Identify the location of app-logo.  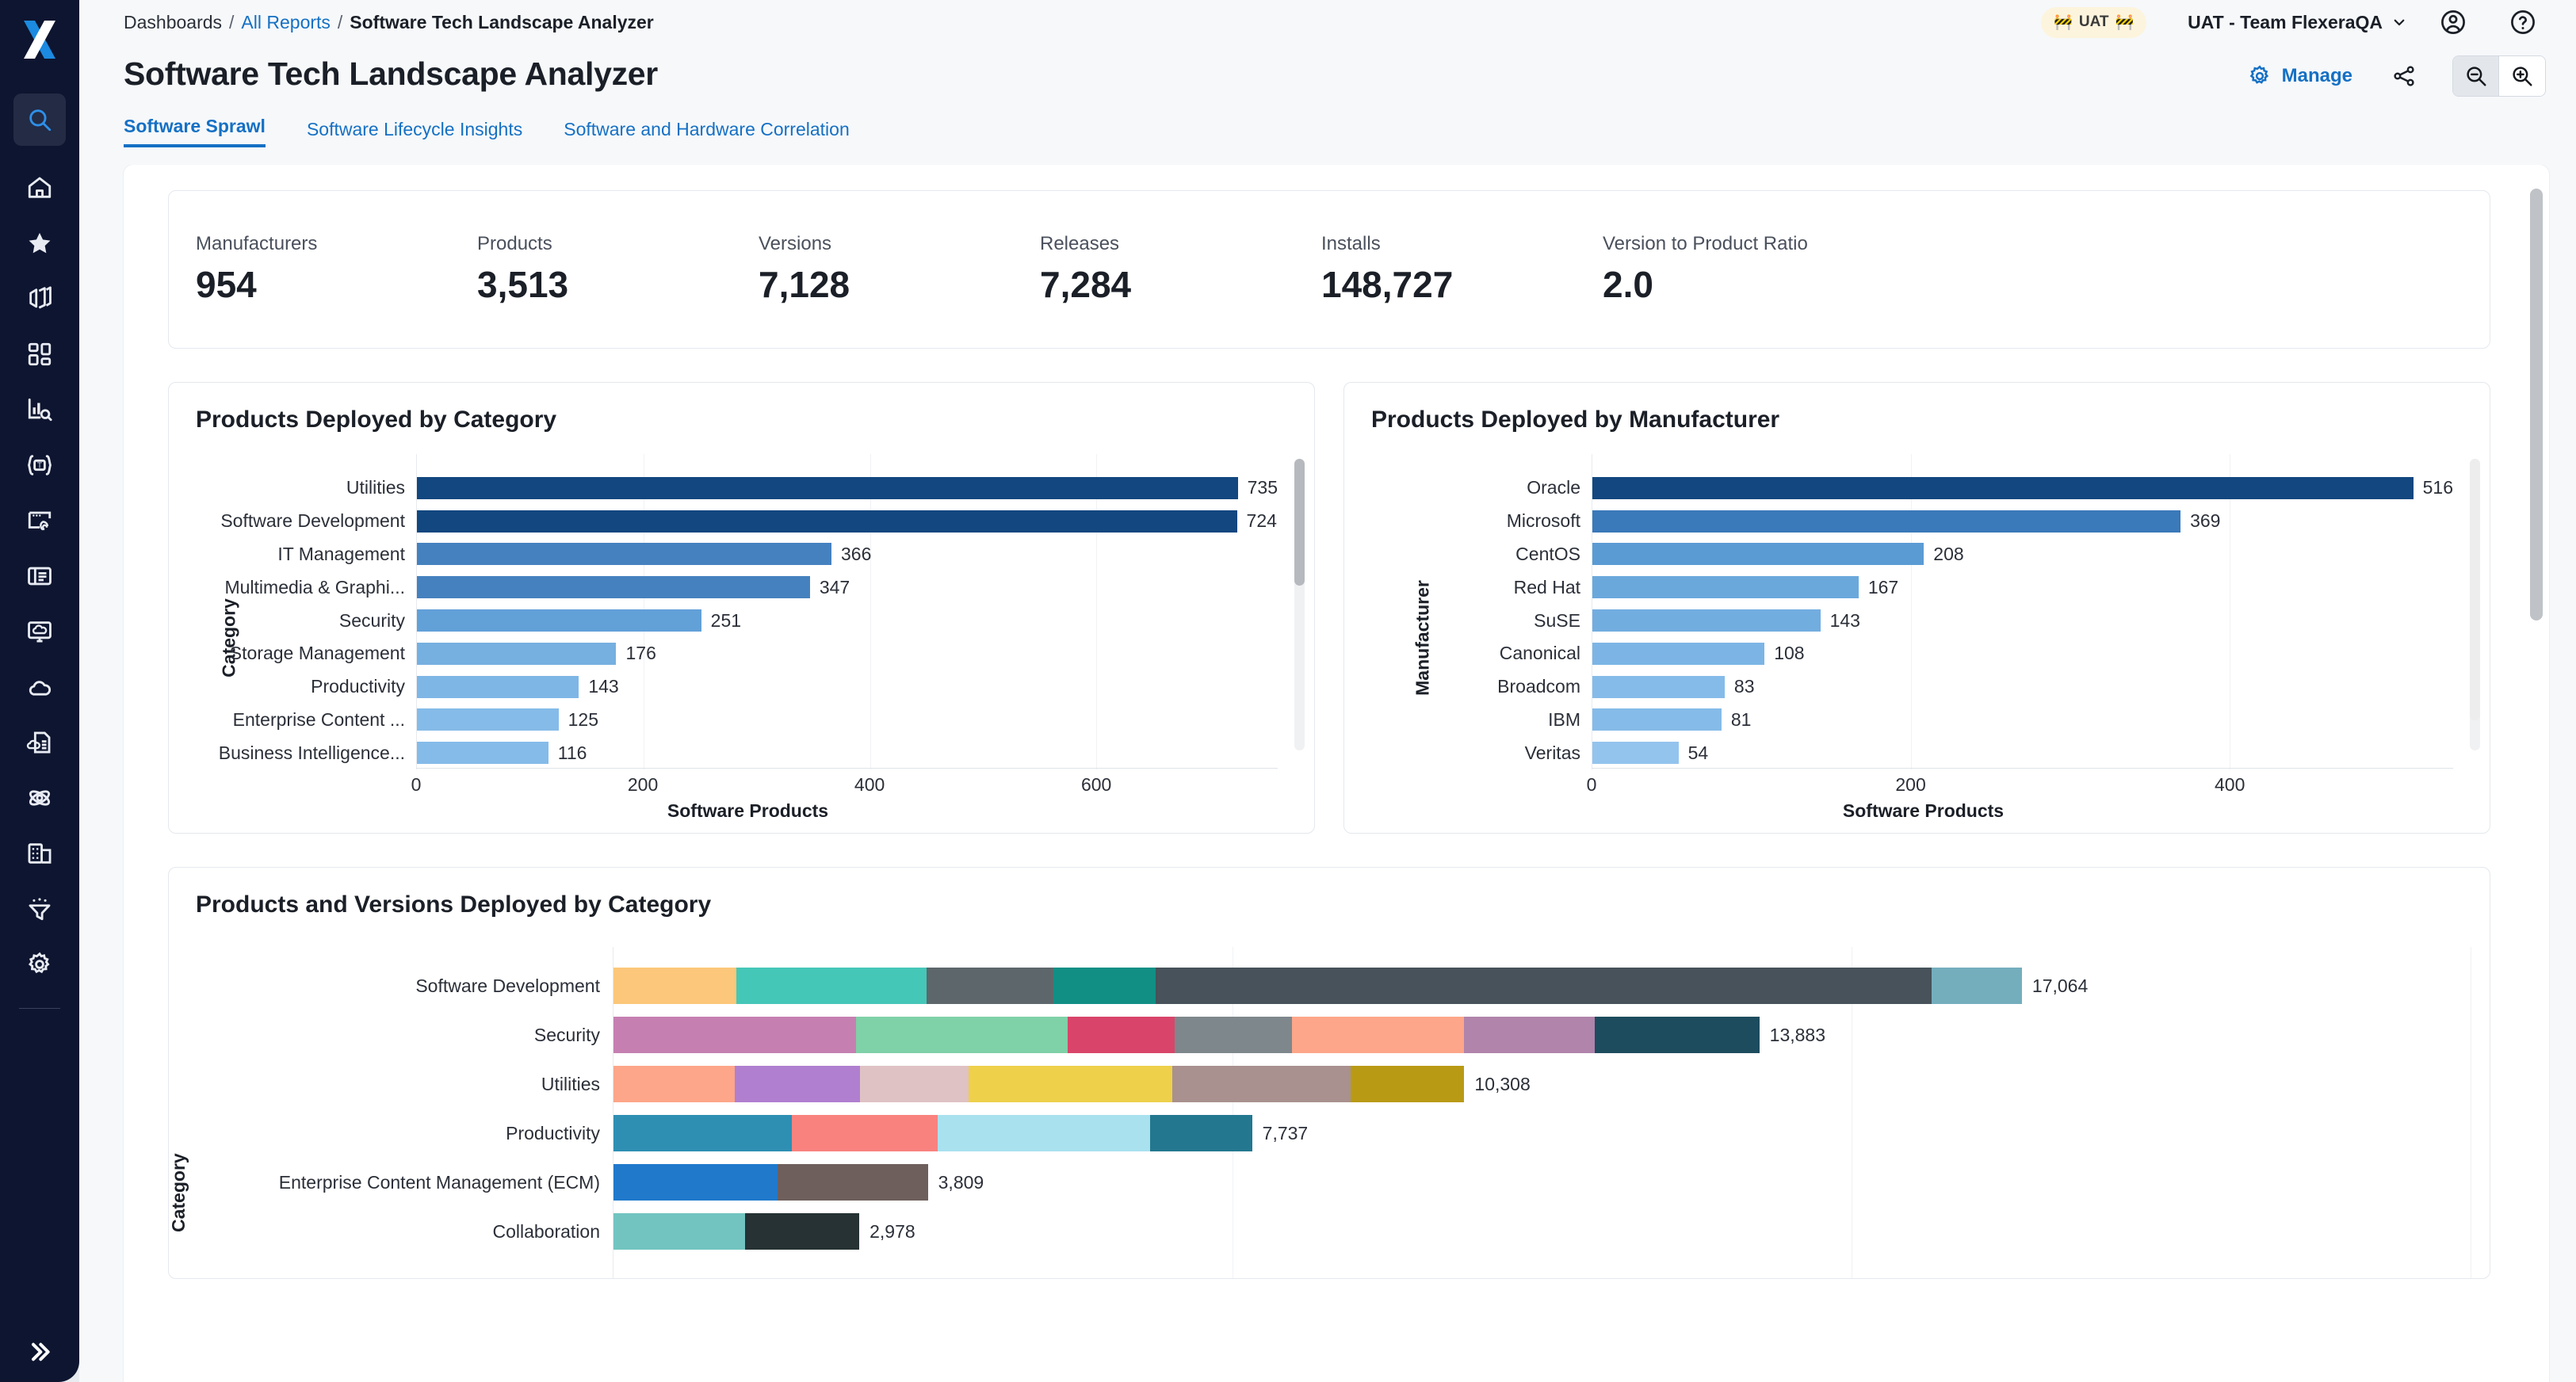
(39, 39).